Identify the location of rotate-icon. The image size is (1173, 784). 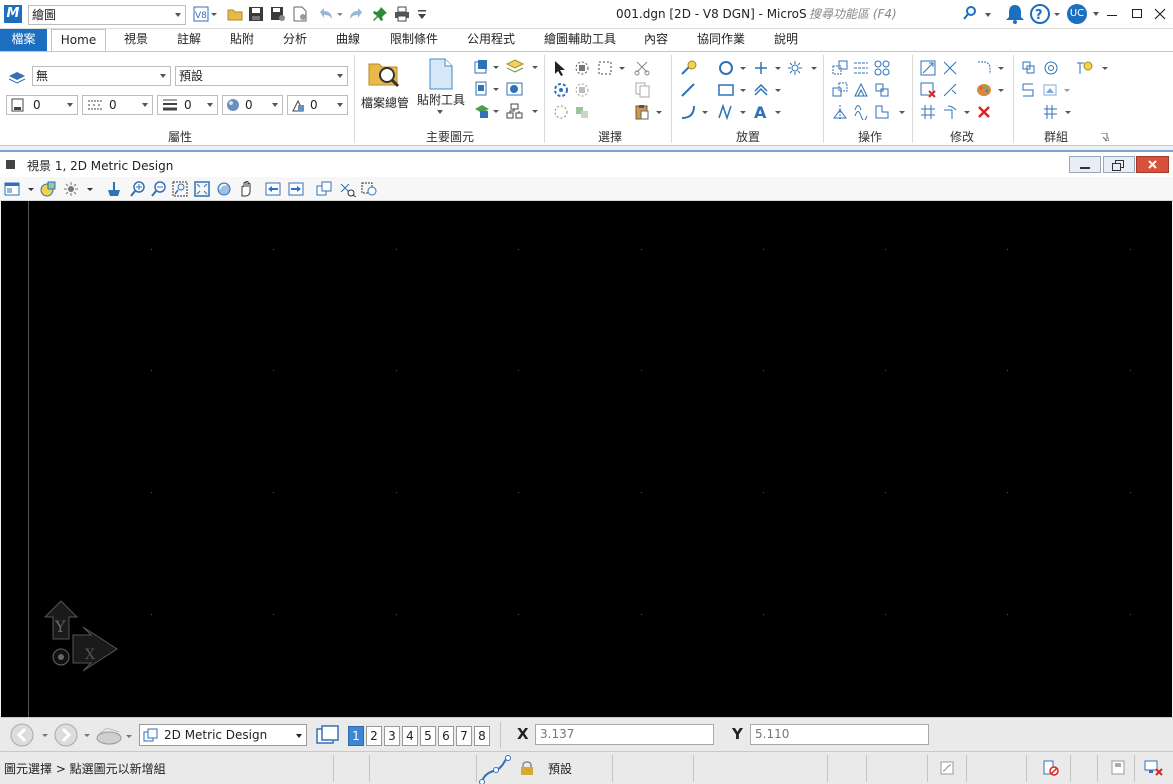
(884, 90).